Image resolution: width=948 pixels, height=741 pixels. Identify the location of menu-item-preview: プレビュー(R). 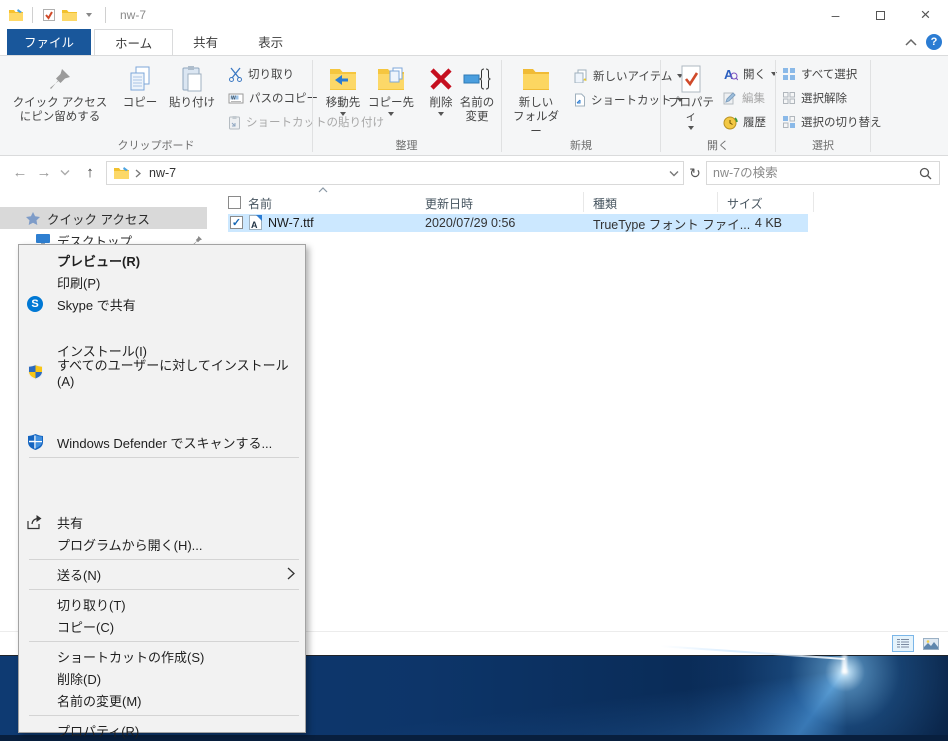
(162, 260).